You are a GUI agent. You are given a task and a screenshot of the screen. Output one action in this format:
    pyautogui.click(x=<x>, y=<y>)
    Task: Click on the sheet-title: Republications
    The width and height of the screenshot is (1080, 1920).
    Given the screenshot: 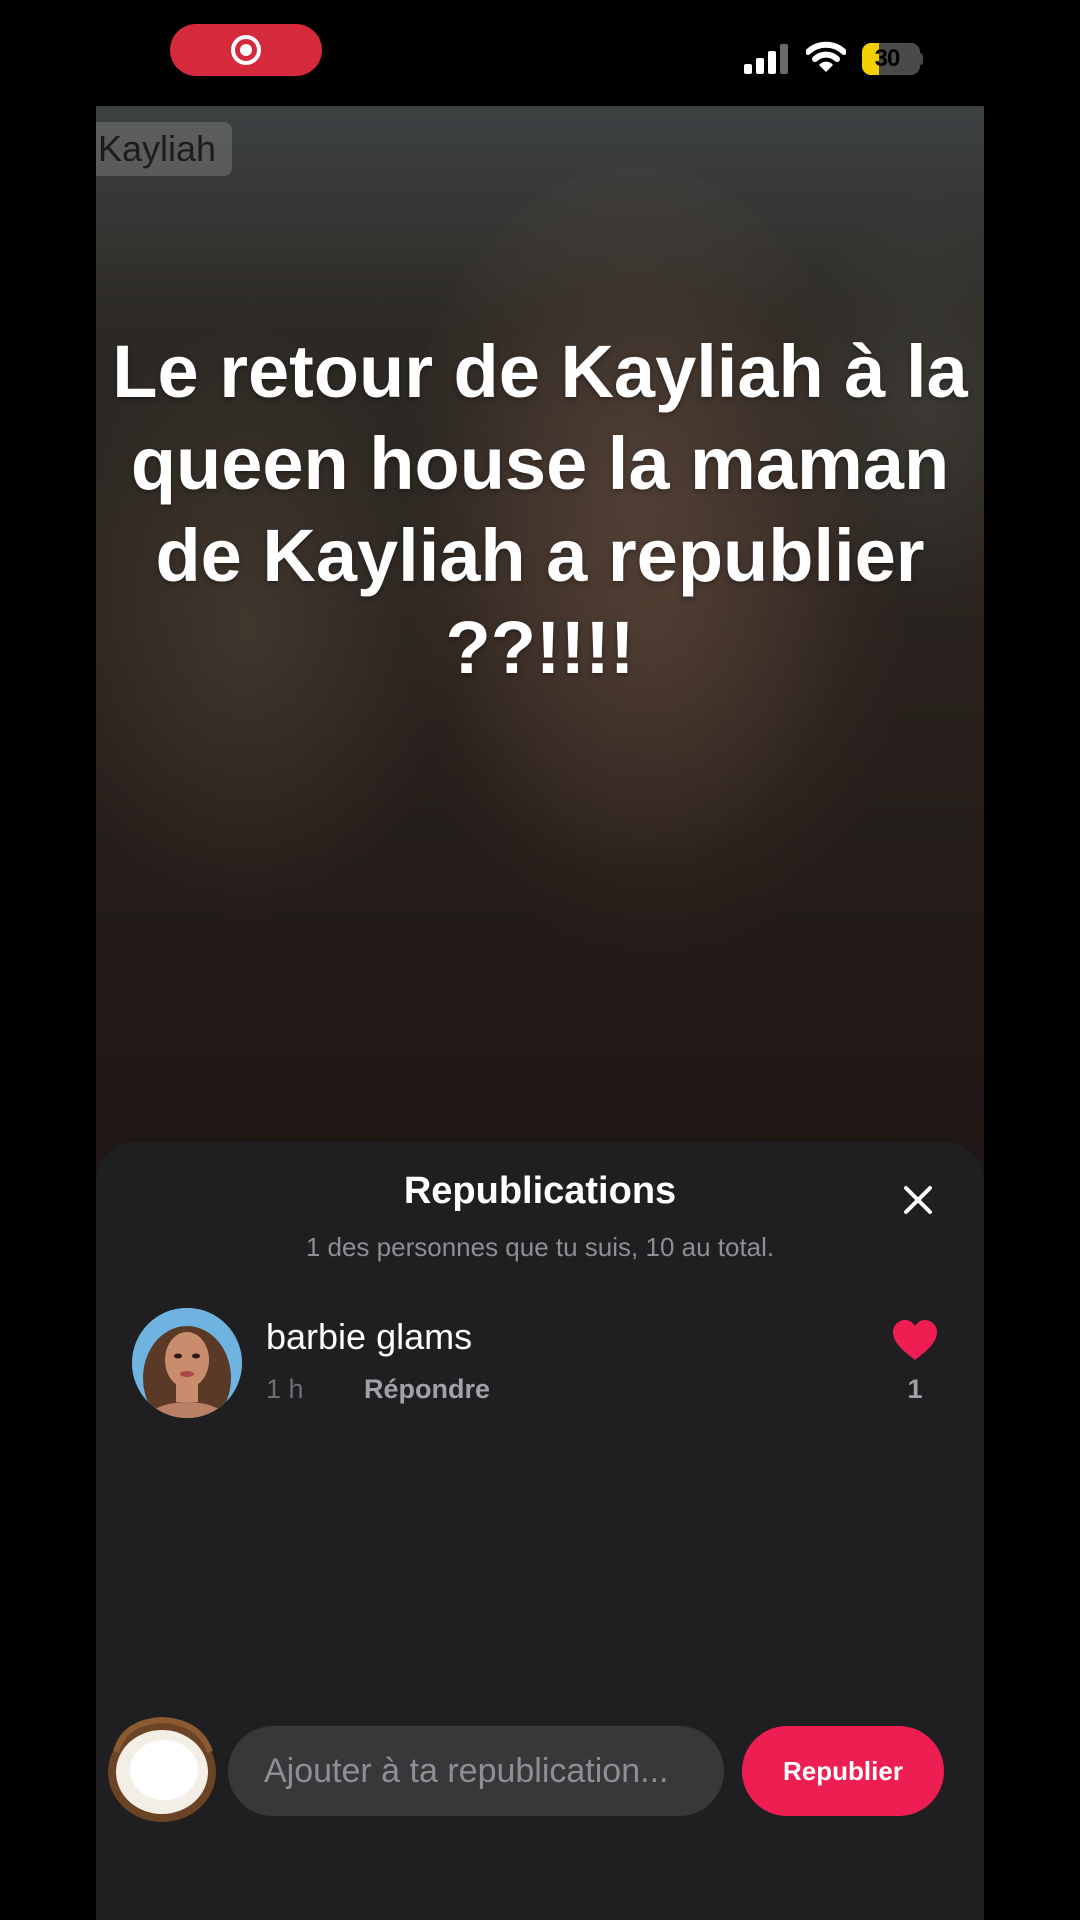 What is the action you would take?
    pyautogui.click(x=540, y=1191)
    